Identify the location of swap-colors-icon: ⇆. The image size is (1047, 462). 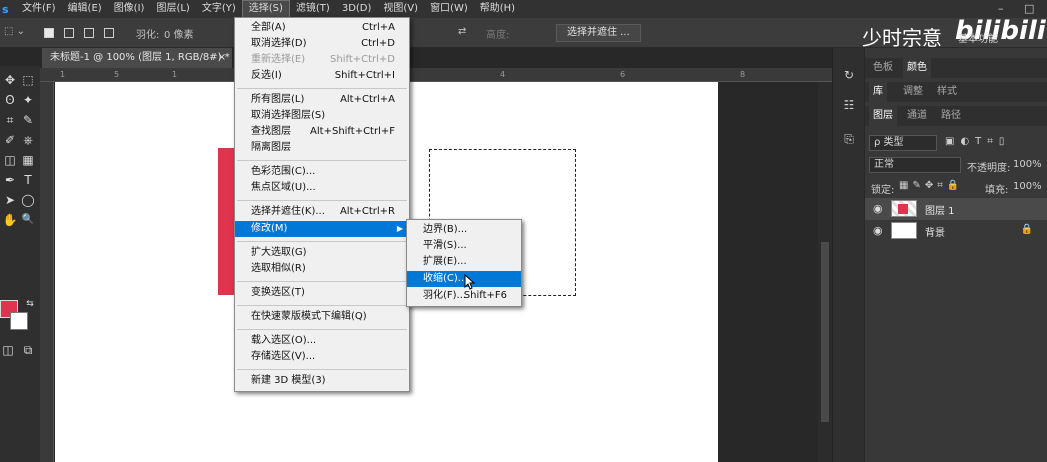
(30, 304).